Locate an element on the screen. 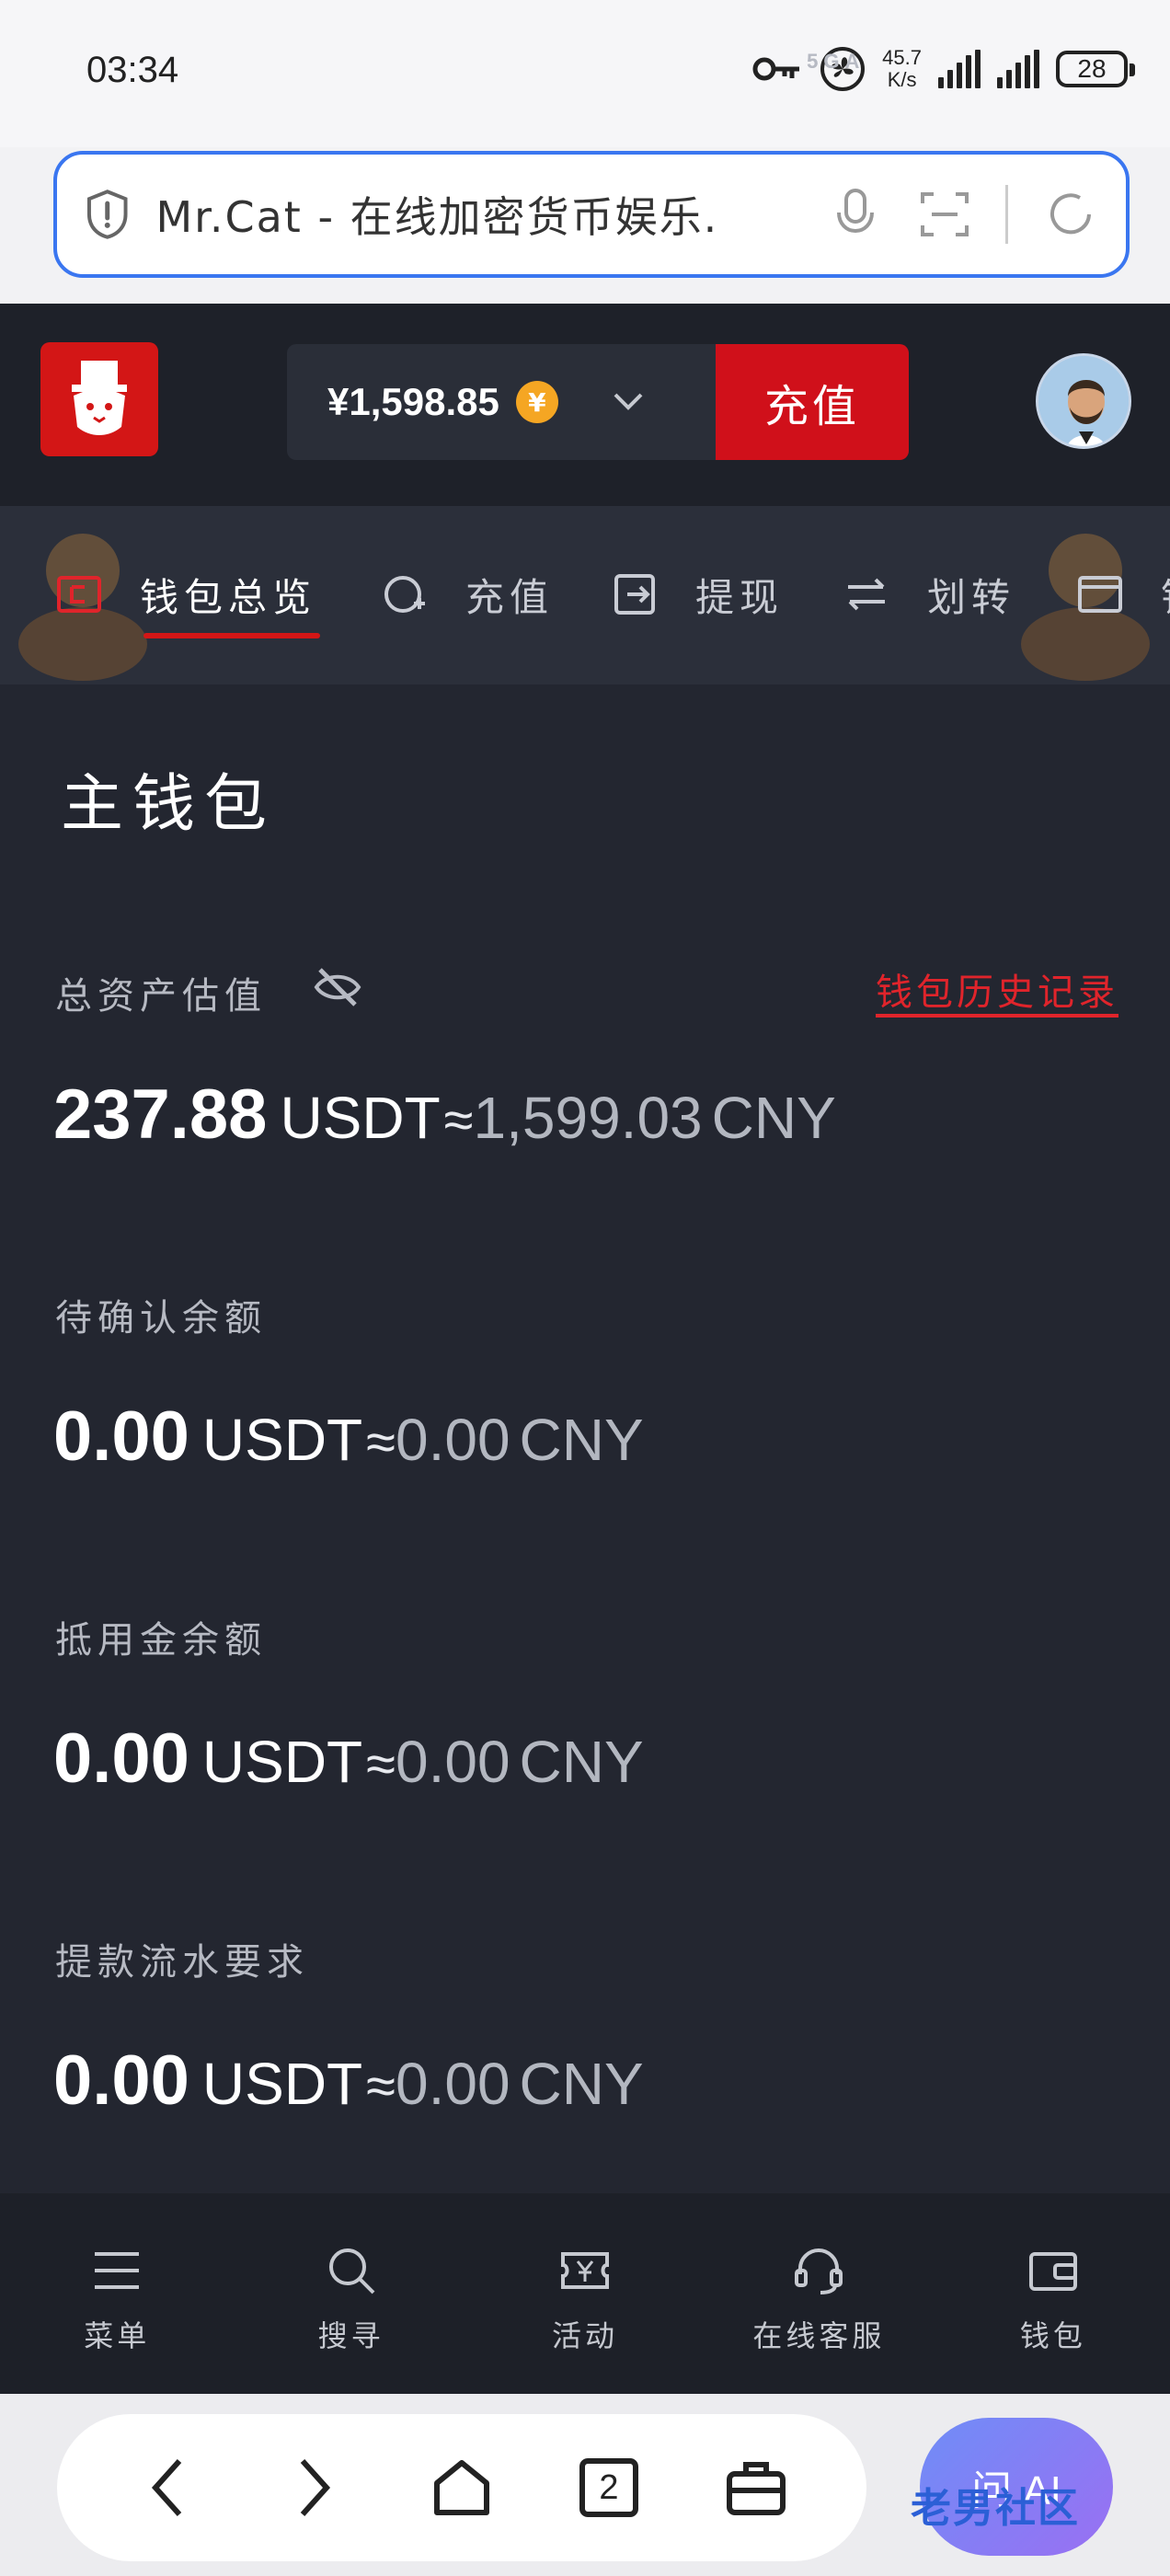 The image size is (1170, 2576). wallet-tab-icon is located at coordinates (79, 594).